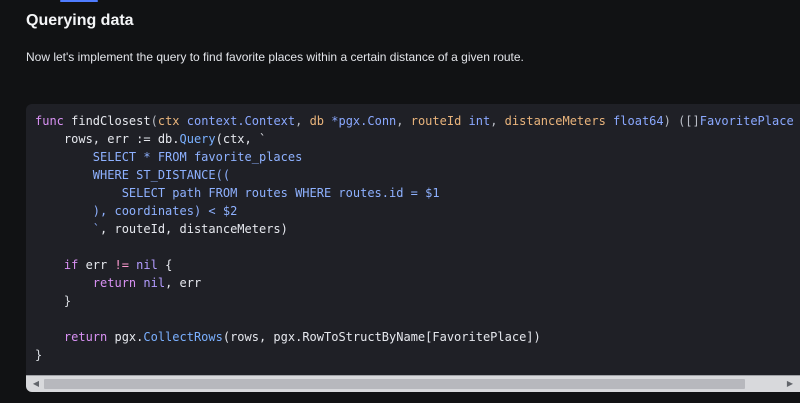 Image resolution: width=800 pixels, height=403 pixels. Describe the element at coordinates (49, 121) in the screenshot. I see `code-token: func` at that location.